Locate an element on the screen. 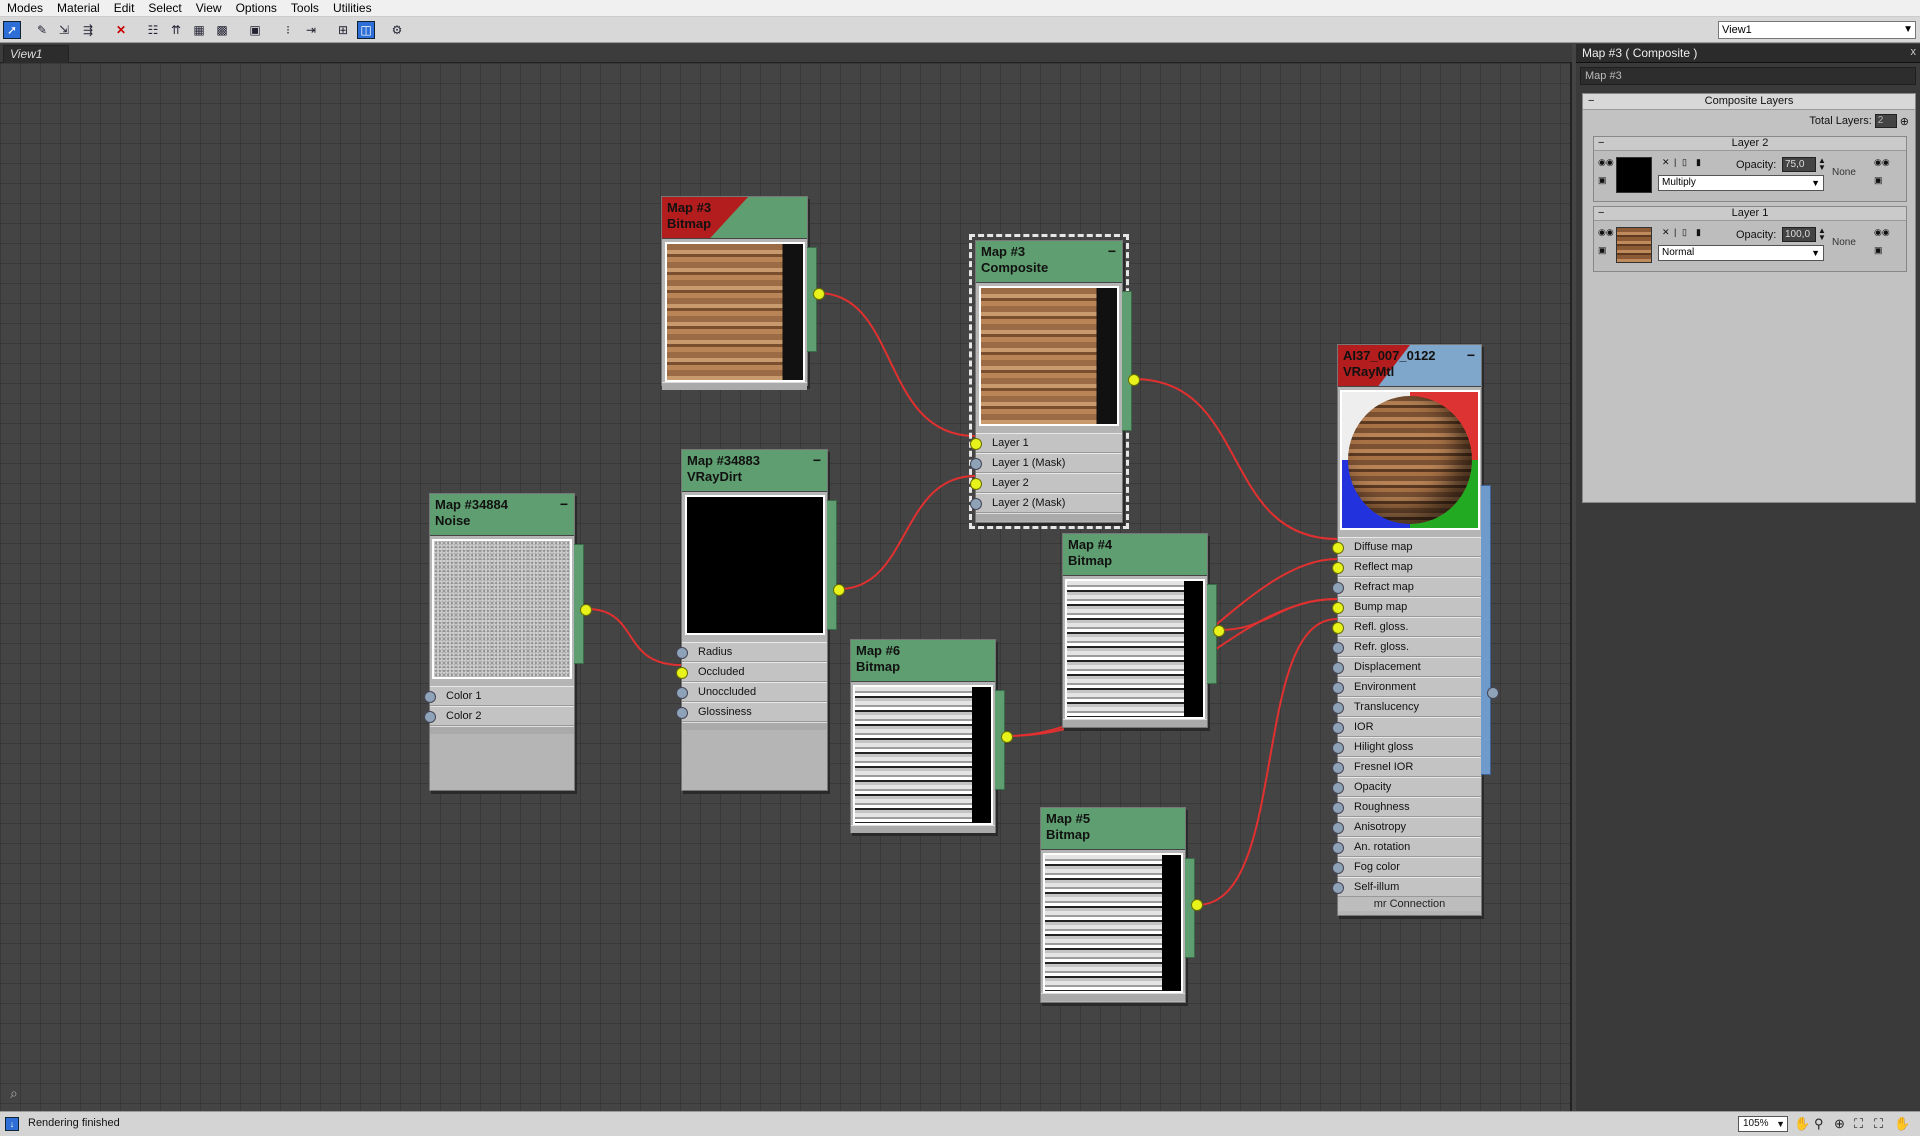 This screenshot has width=1920, height=1136. slot-displacement: Displacement is located at coordinates (1406, 667).